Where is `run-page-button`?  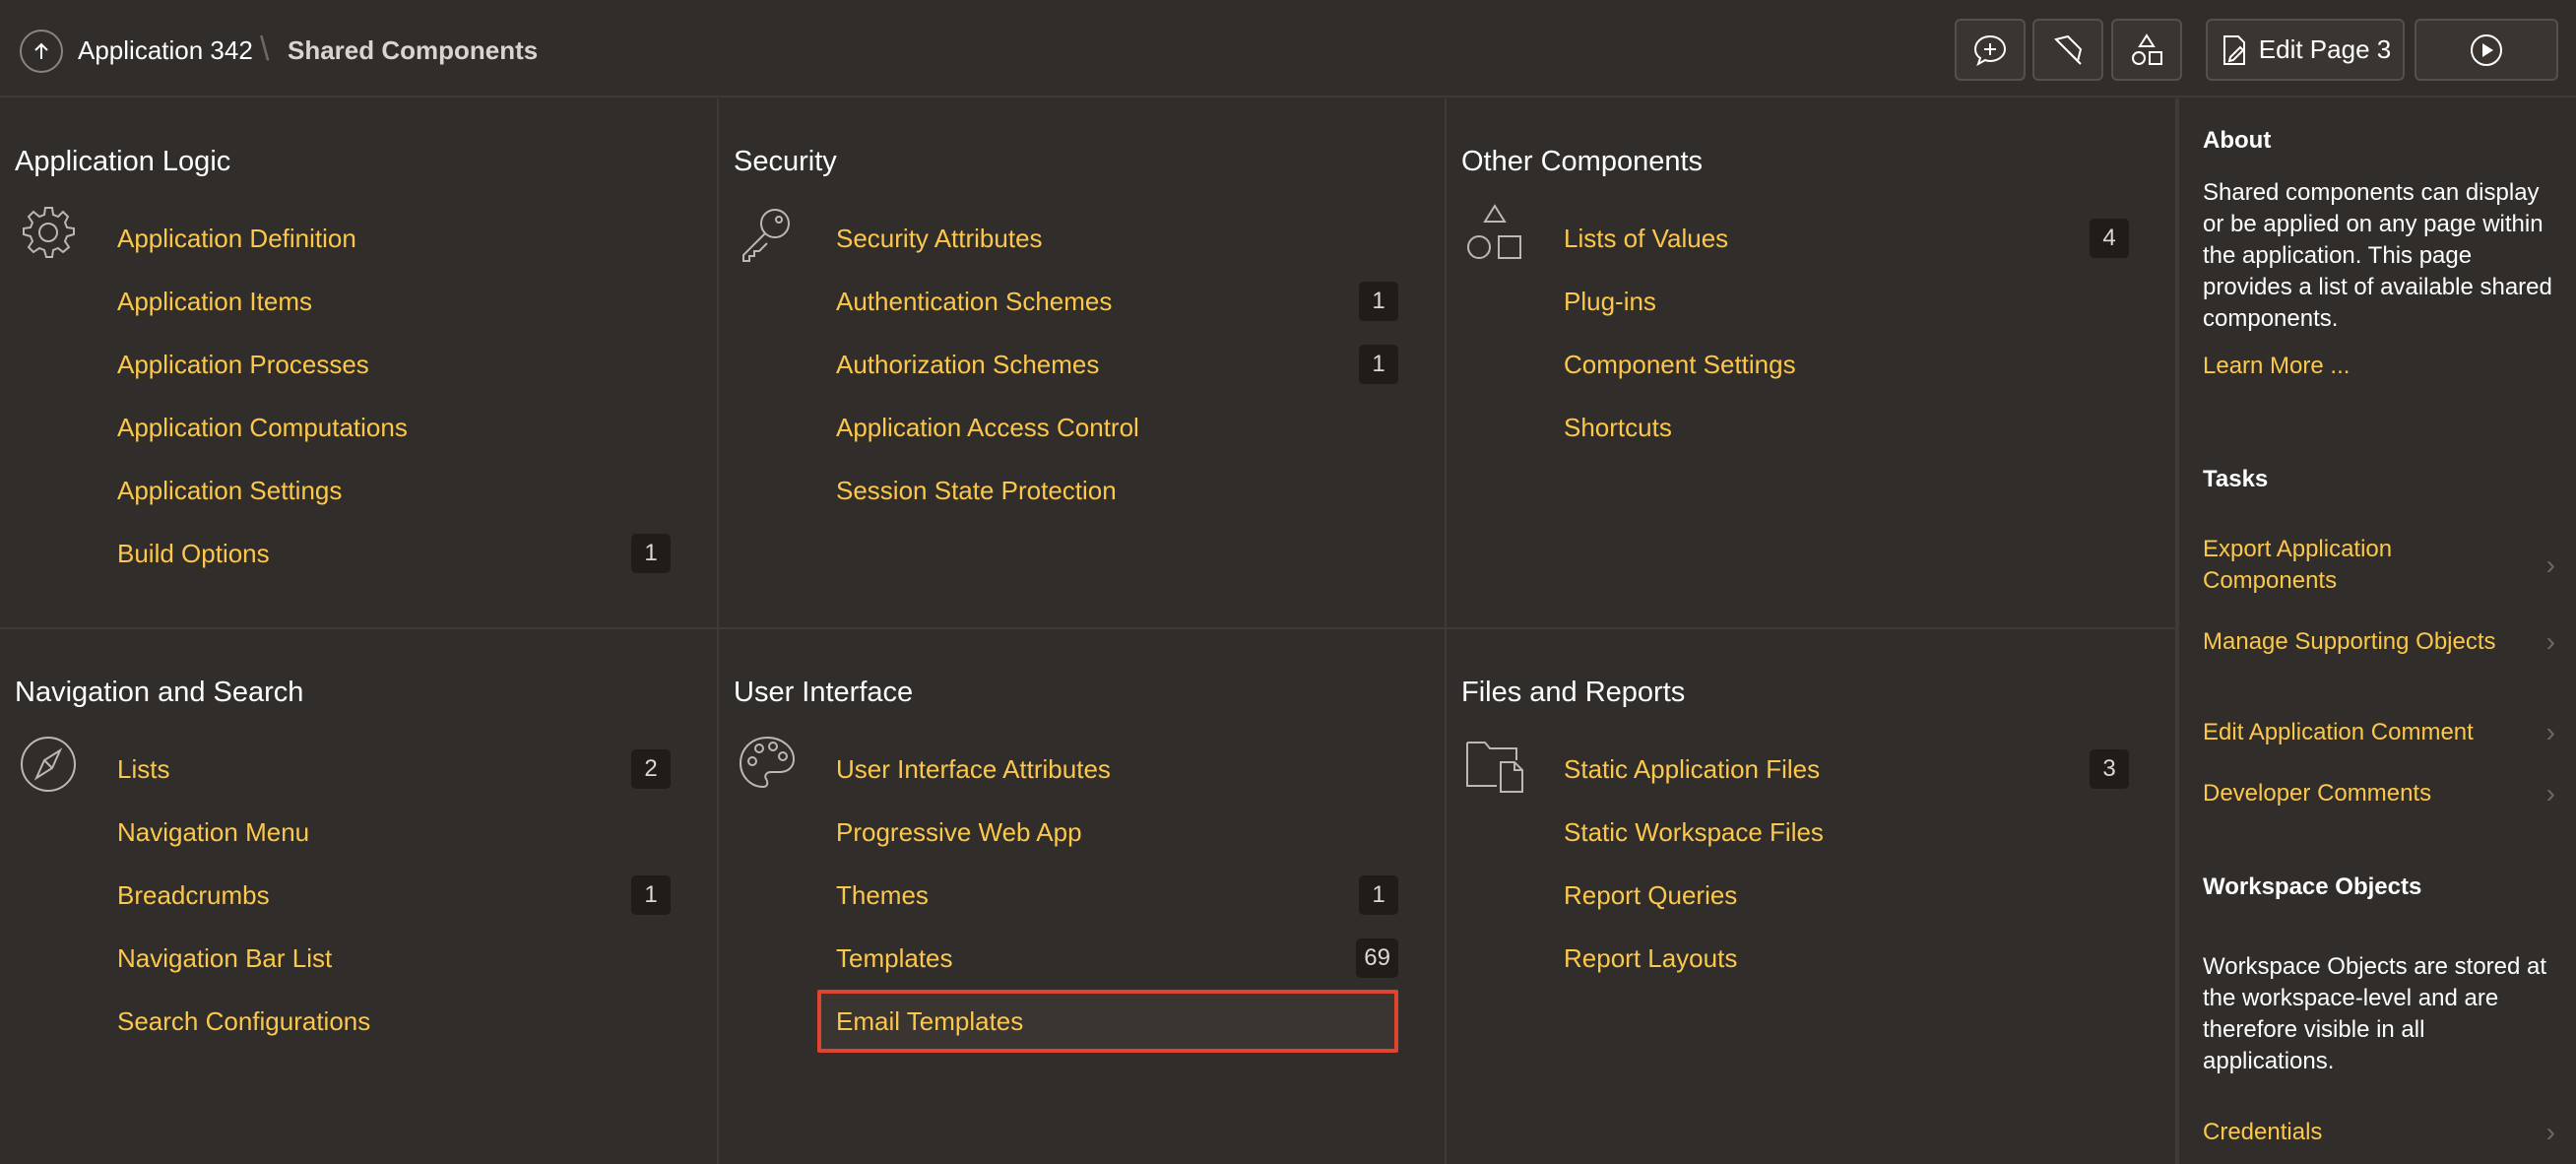
run-page-button is located at coordinates (2486, 50).